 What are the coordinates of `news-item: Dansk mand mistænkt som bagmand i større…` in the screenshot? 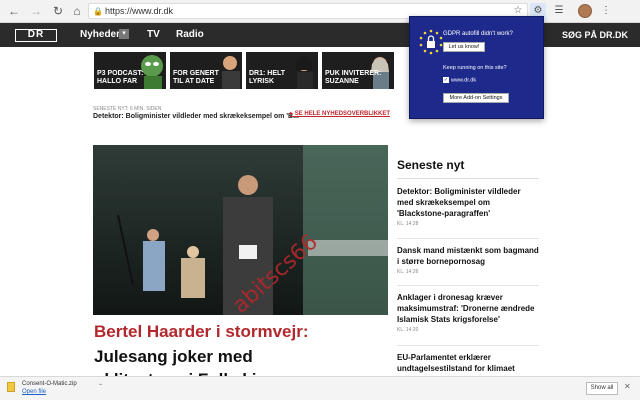 It's located at (468, 260).